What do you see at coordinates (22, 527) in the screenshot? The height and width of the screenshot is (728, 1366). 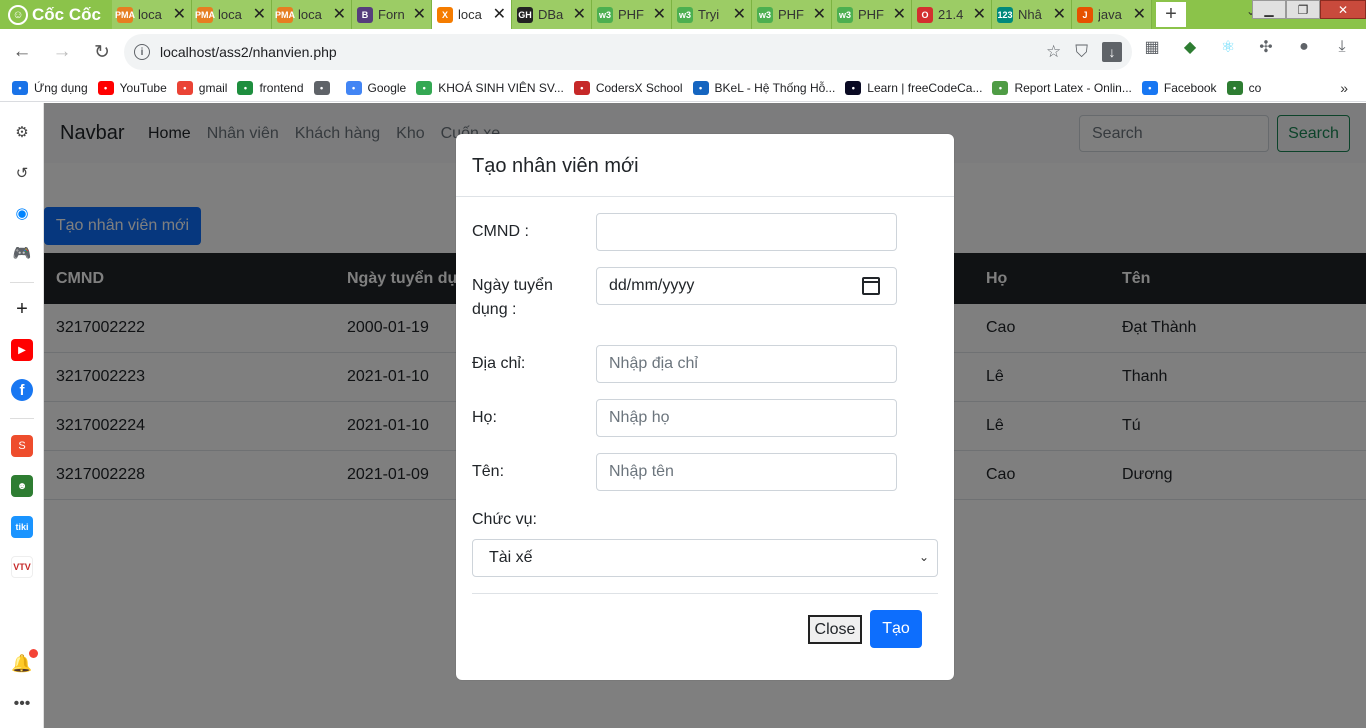 I see `tiki-icon: tiki` at bounding box center [22, 527].